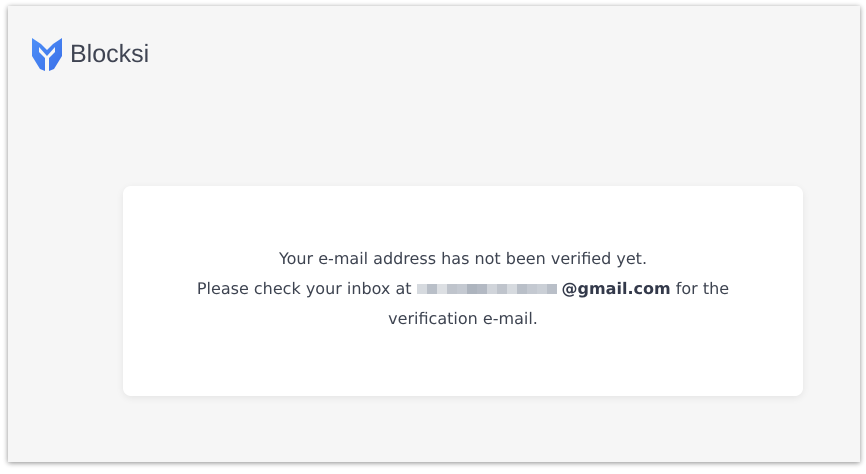 The height and width of the screenshot is (474, 866). I want to click on message-text: @gmail.com for the, so click(646, 289).